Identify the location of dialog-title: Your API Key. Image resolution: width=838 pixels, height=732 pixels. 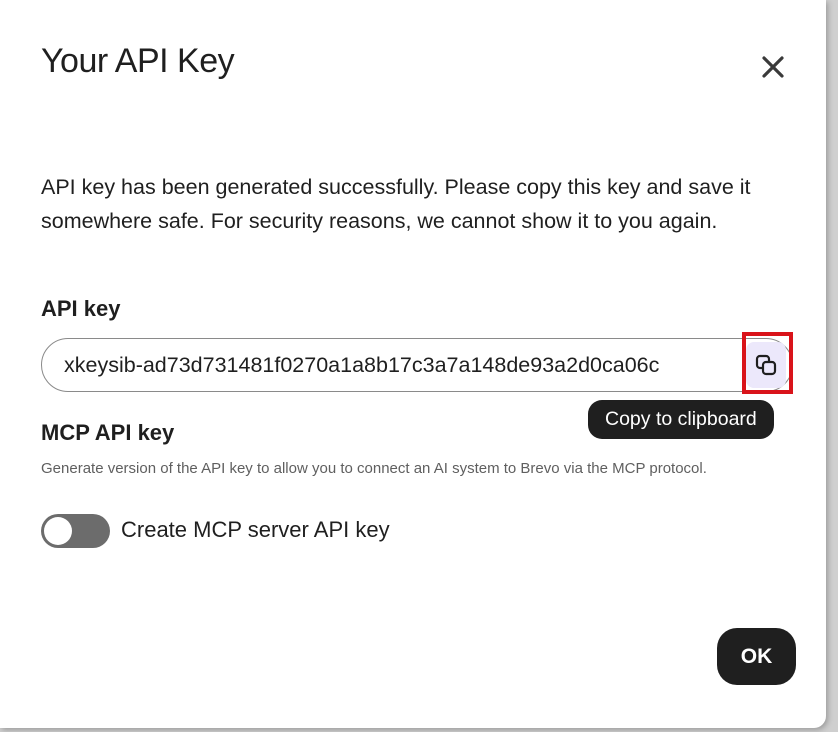
(138, 61).